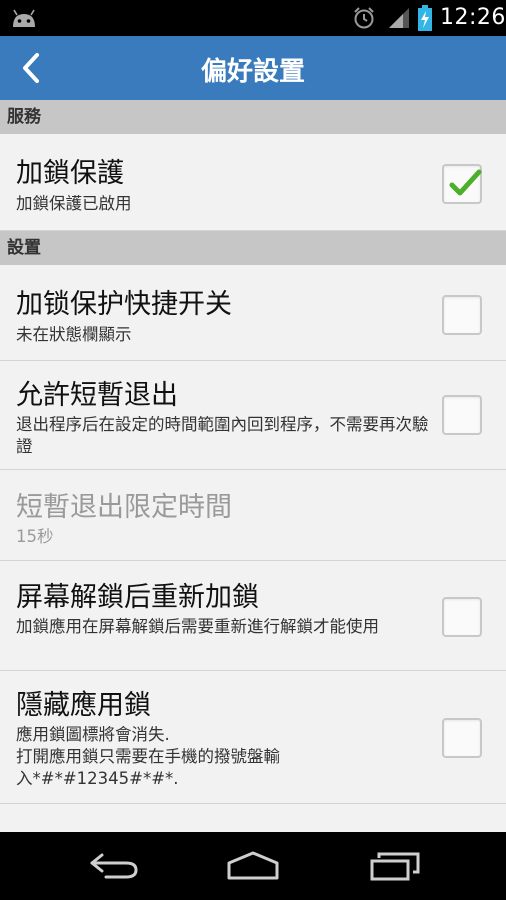  What do you see at coordinates (473, 17) in the screenshot?
I see `status-time: 12:26` at bounding box center [473, 17].